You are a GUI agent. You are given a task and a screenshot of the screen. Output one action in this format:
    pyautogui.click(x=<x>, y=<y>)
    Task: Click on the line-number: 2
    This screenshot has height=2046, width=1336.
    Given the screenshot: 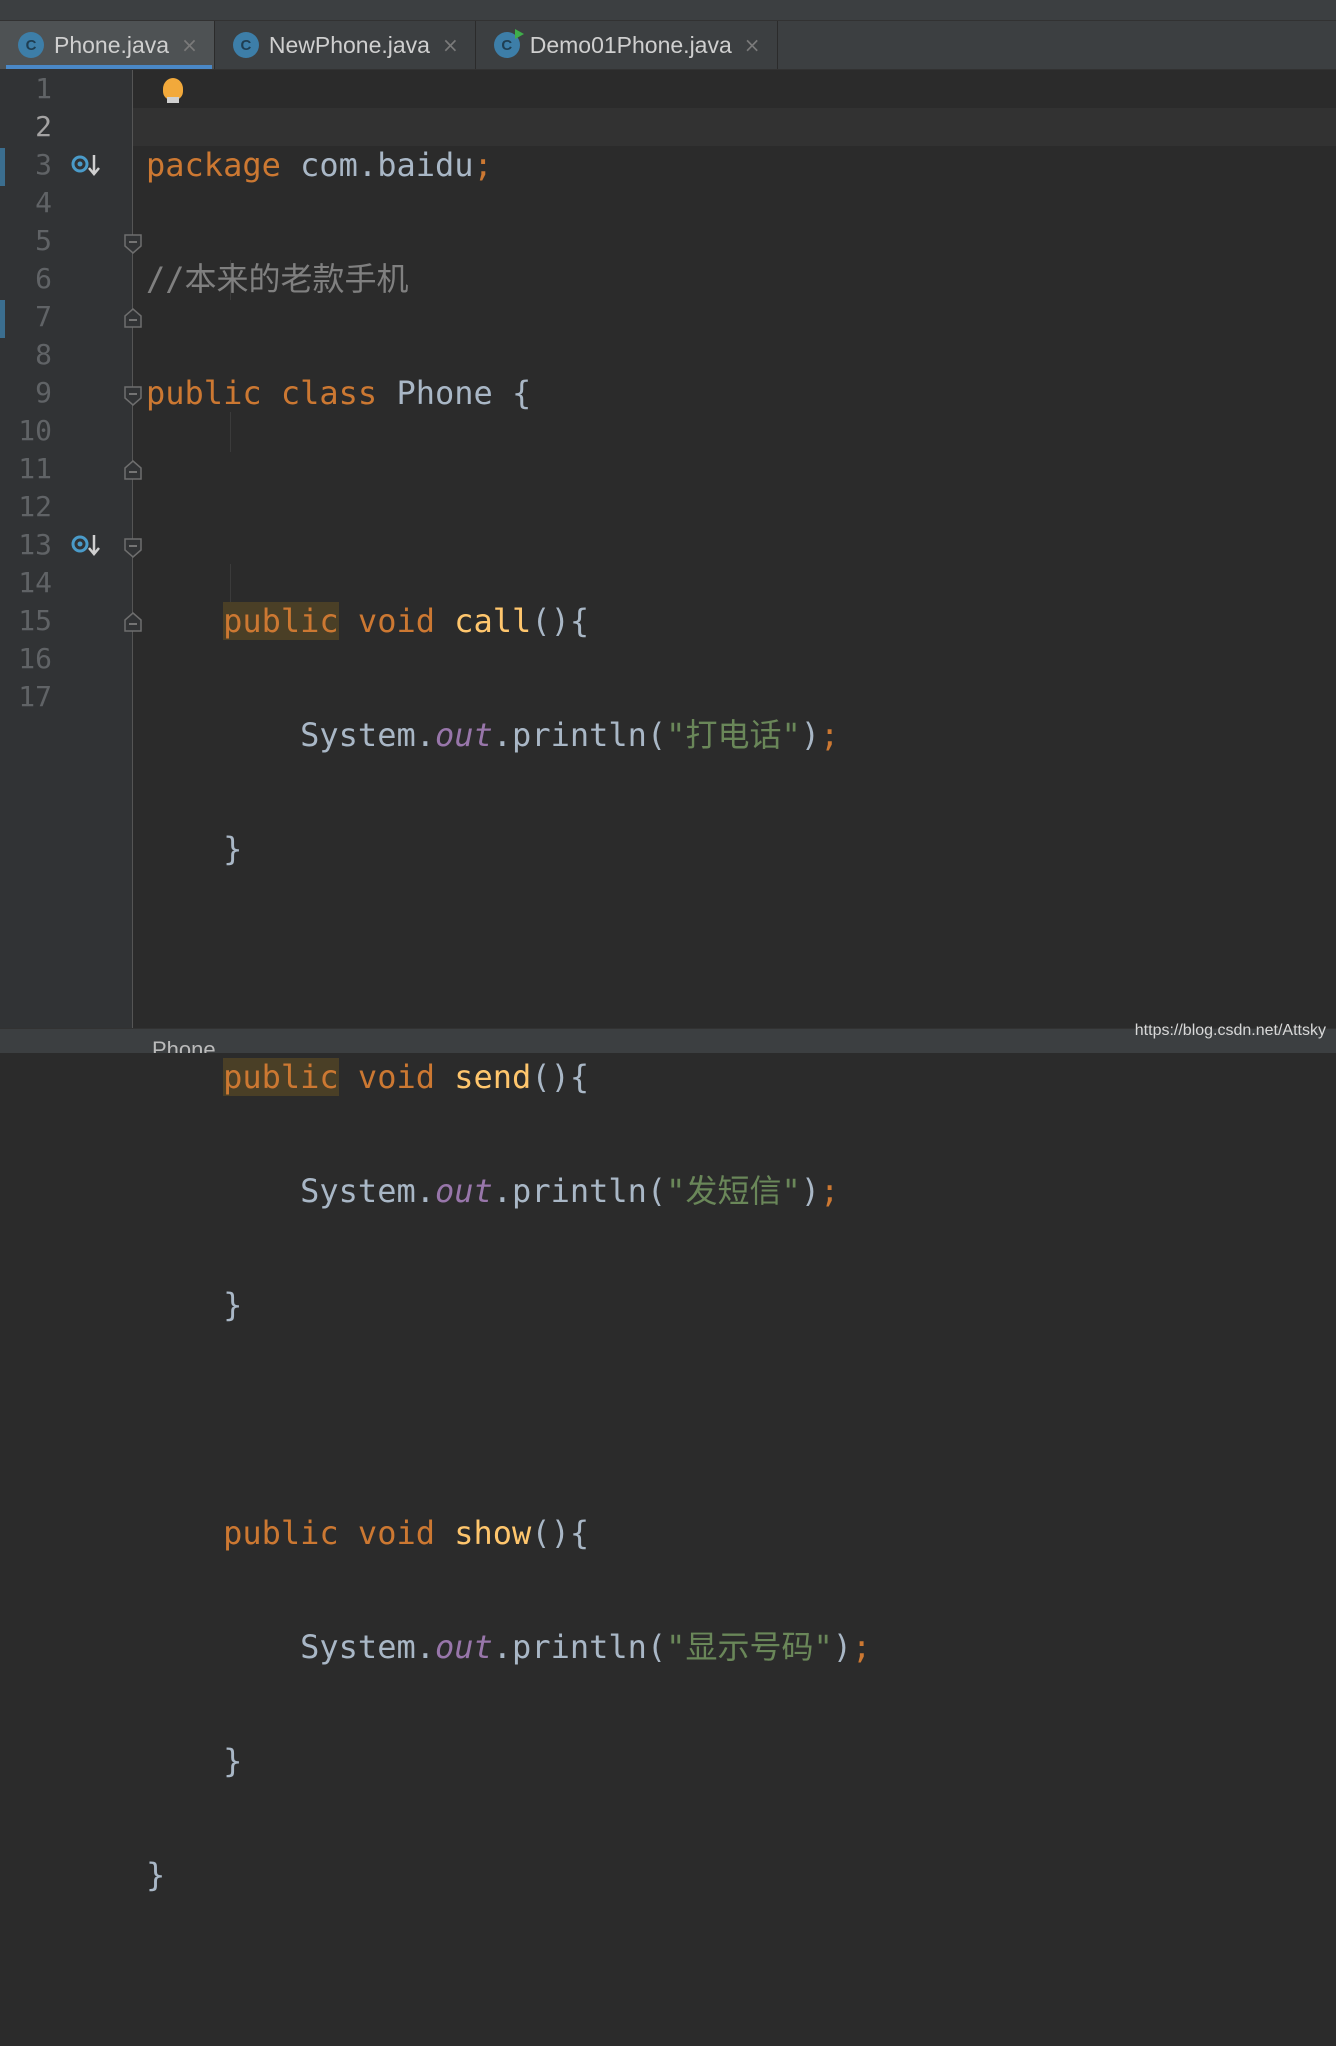 What is the action you would take?
    pyautogui.click(x=43, y=126)
    